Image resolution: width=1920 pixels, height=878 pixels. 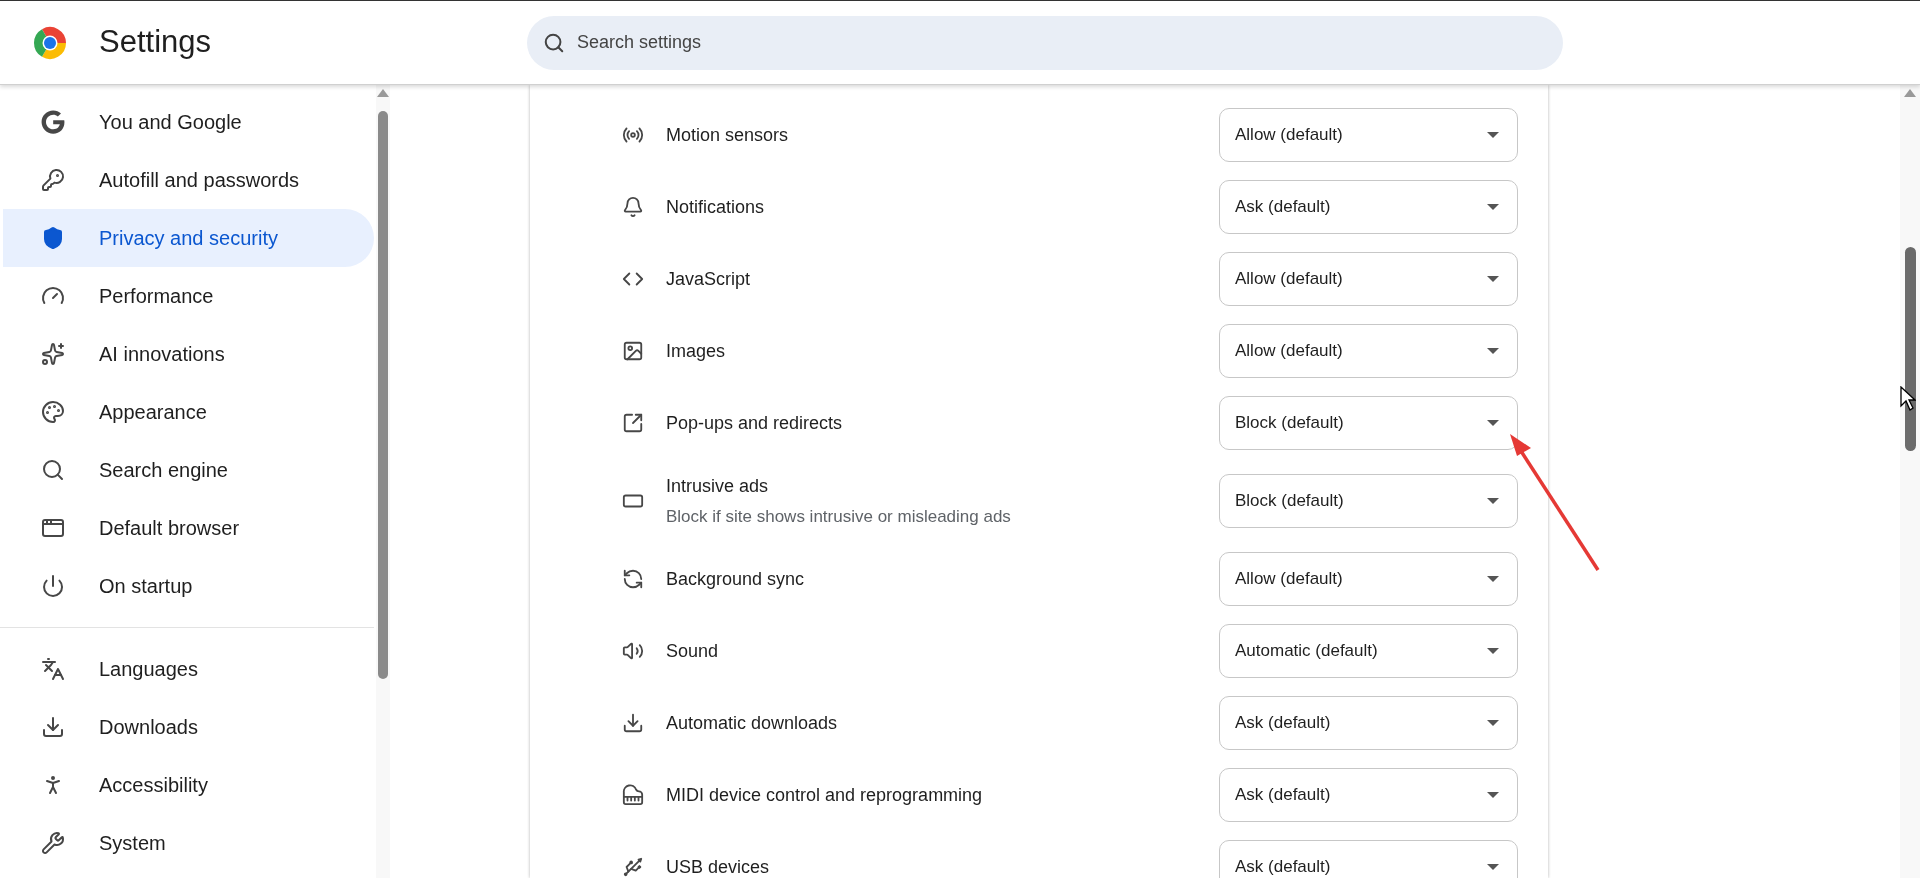 What do you see at coordinates (53, 669) in the screenshot?
I see `translate-icon` at bounding box center [53, 669].